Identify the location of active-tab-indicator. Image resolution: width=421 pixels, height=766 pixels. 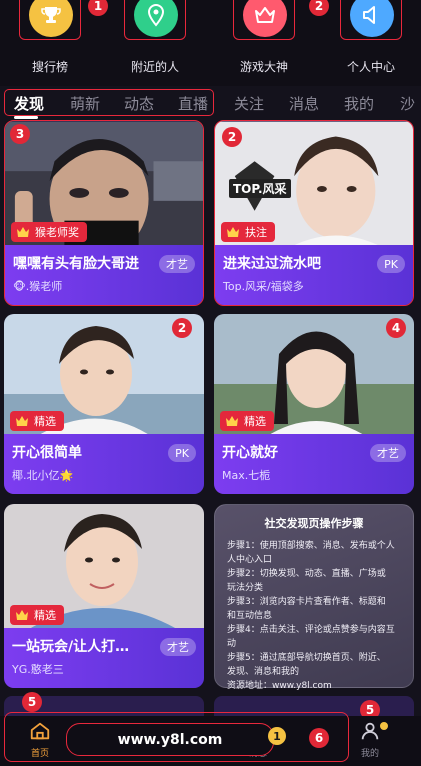
(26, 117).